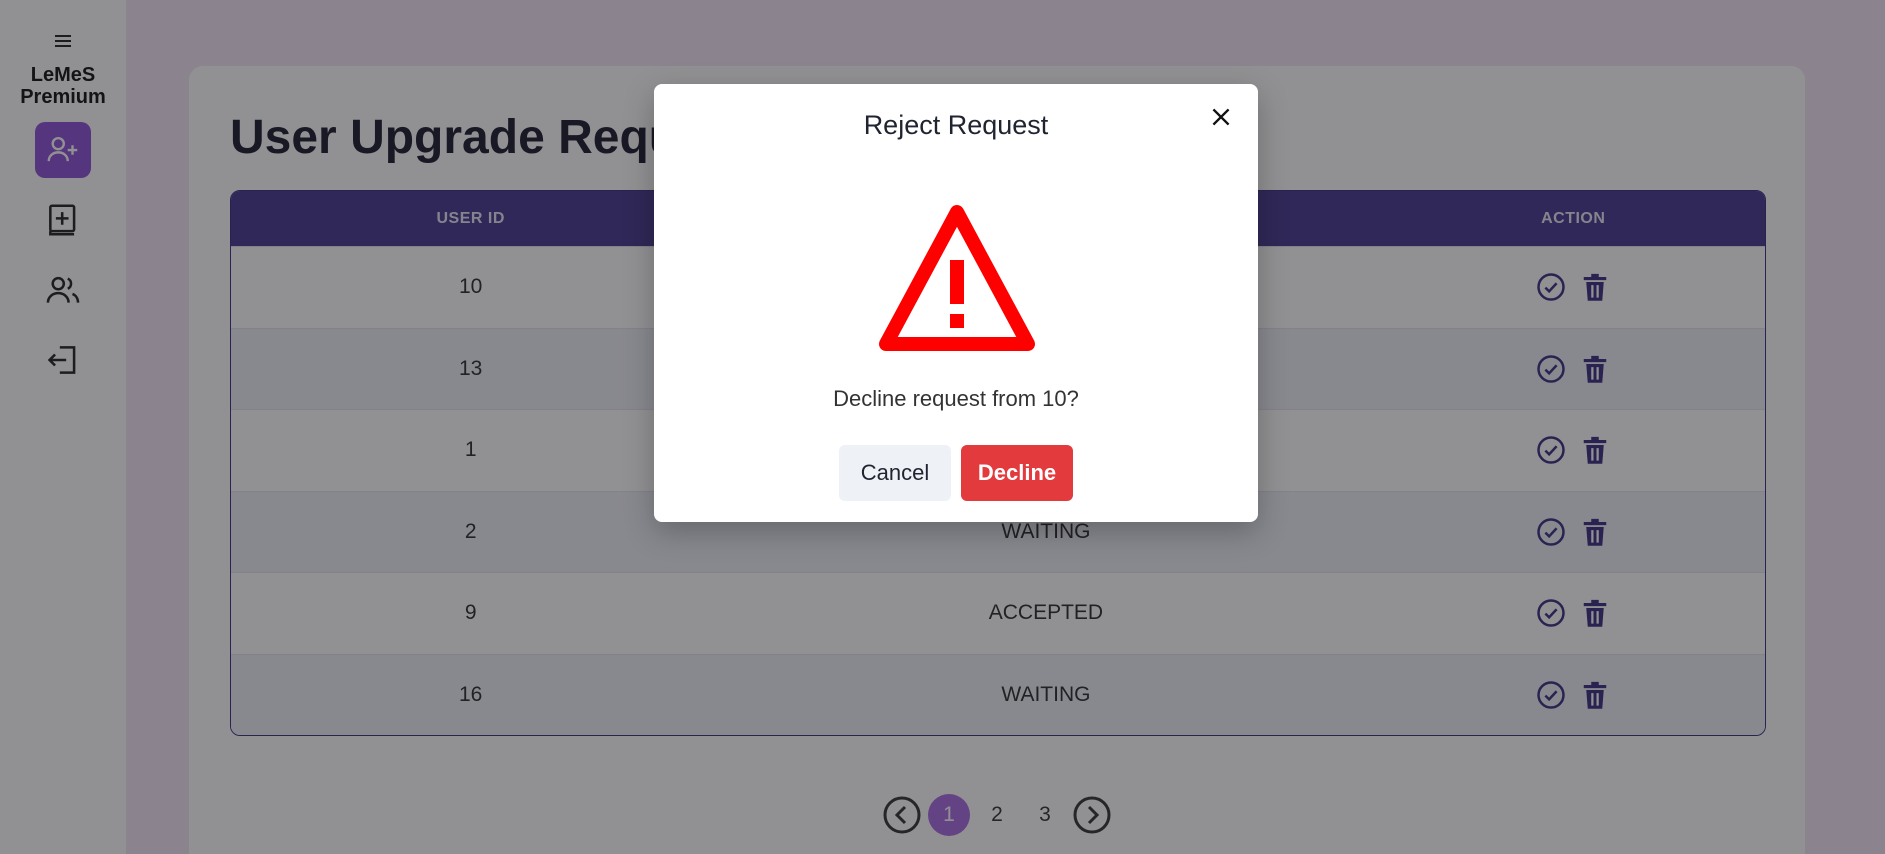  What do you see at coordinates (1017, 473) in the screenshot?
I see `decline-button: Decline` at bounding box center [1017, 473].